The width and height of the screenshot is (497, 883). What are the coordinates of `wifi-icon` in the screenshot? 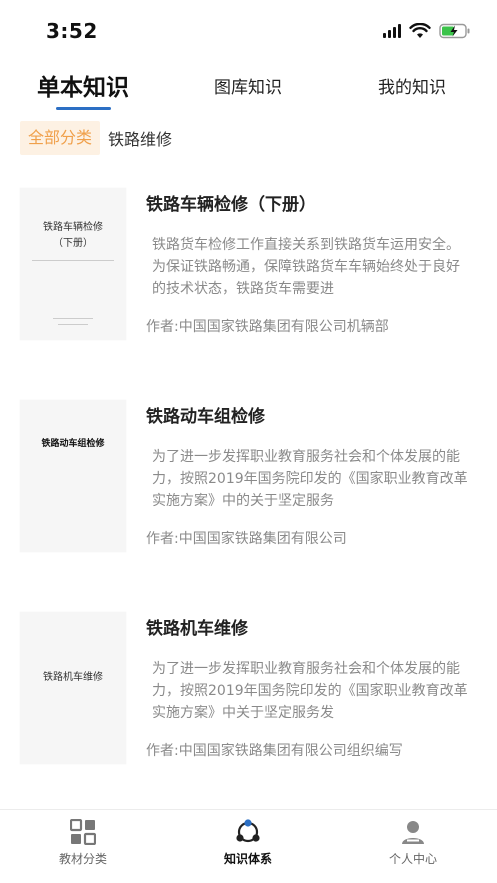 It's located at (420, 30).